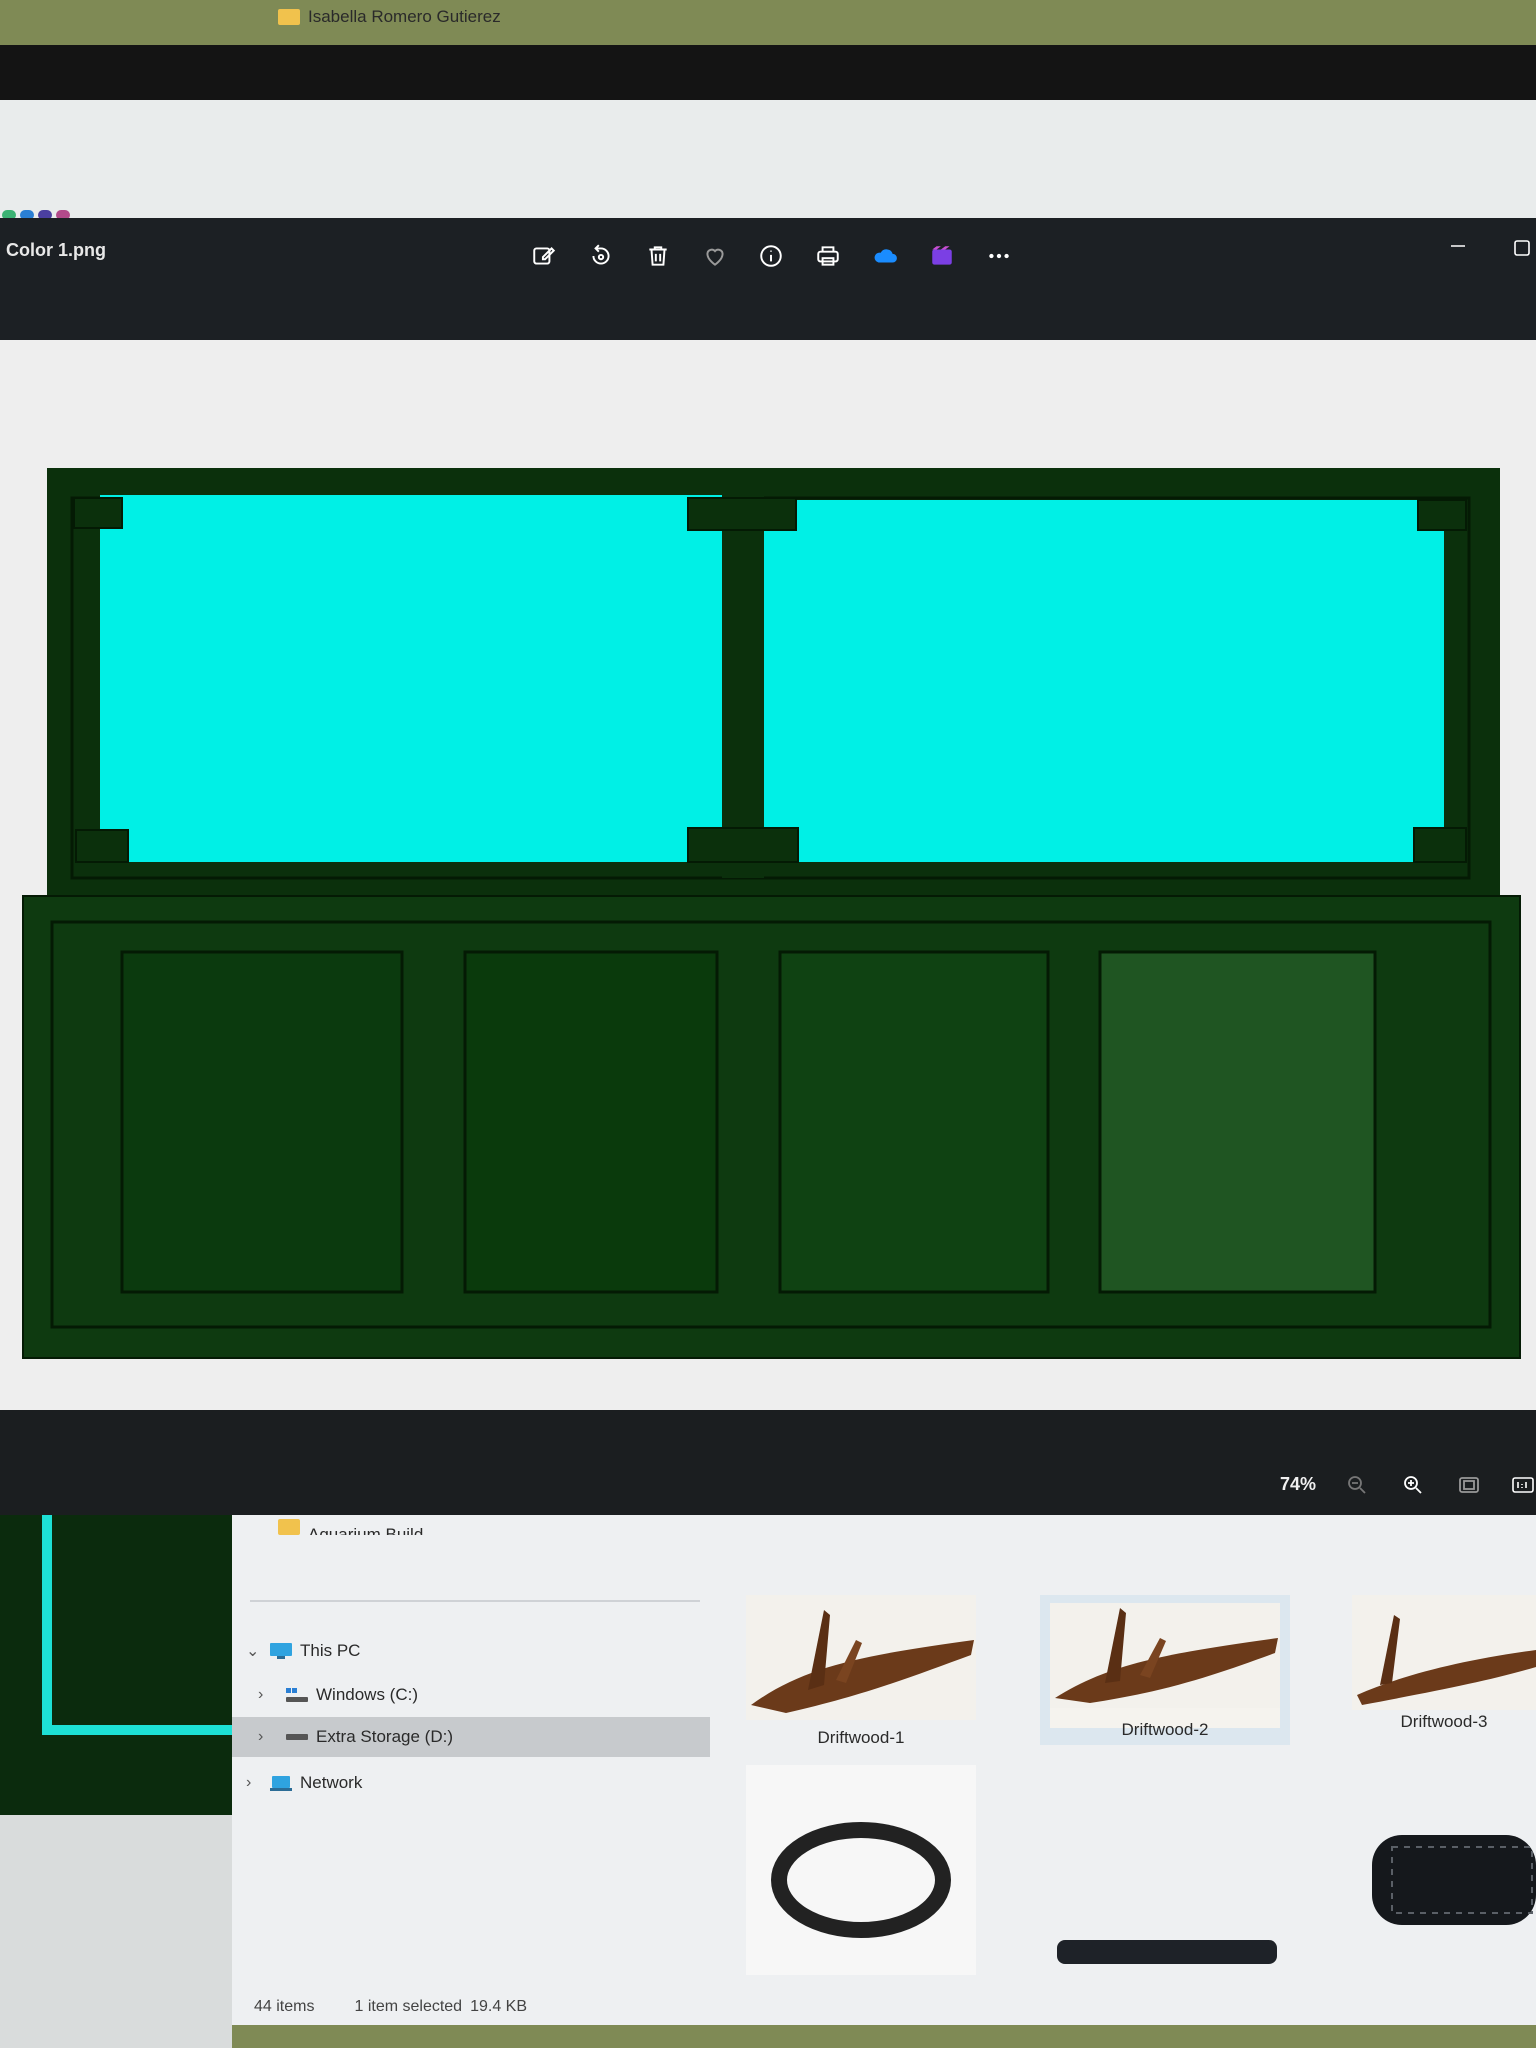 Image resolution: width=1536 pixels, height=2048 pixels. I want to click on background-window-strip, so click(768, 162).